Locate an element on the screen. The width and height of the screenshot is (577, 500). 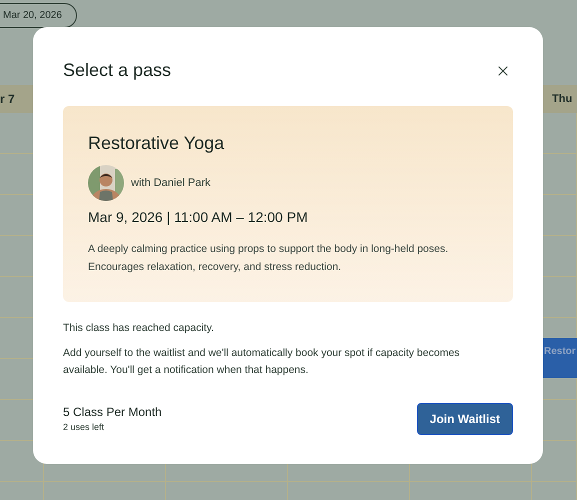
dialog-title: Select a pass is located at coordinates (117, 70).